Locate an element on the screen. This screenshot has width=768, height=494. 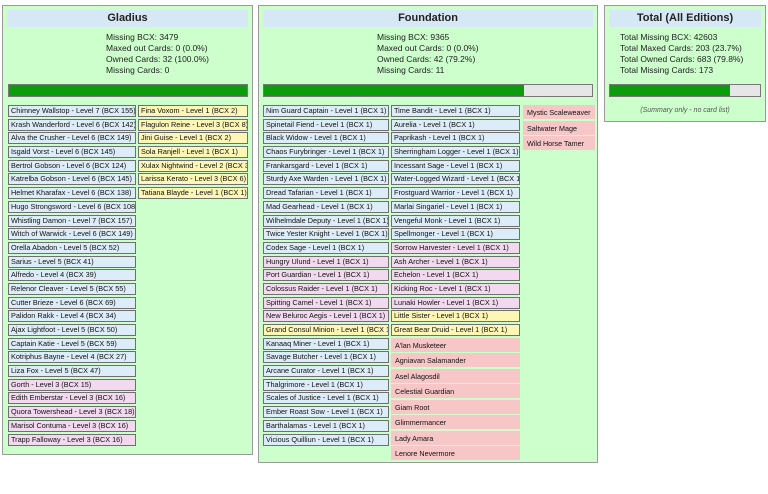
missing-card: A'lan Musketeer is located at coordinates (455, 344).